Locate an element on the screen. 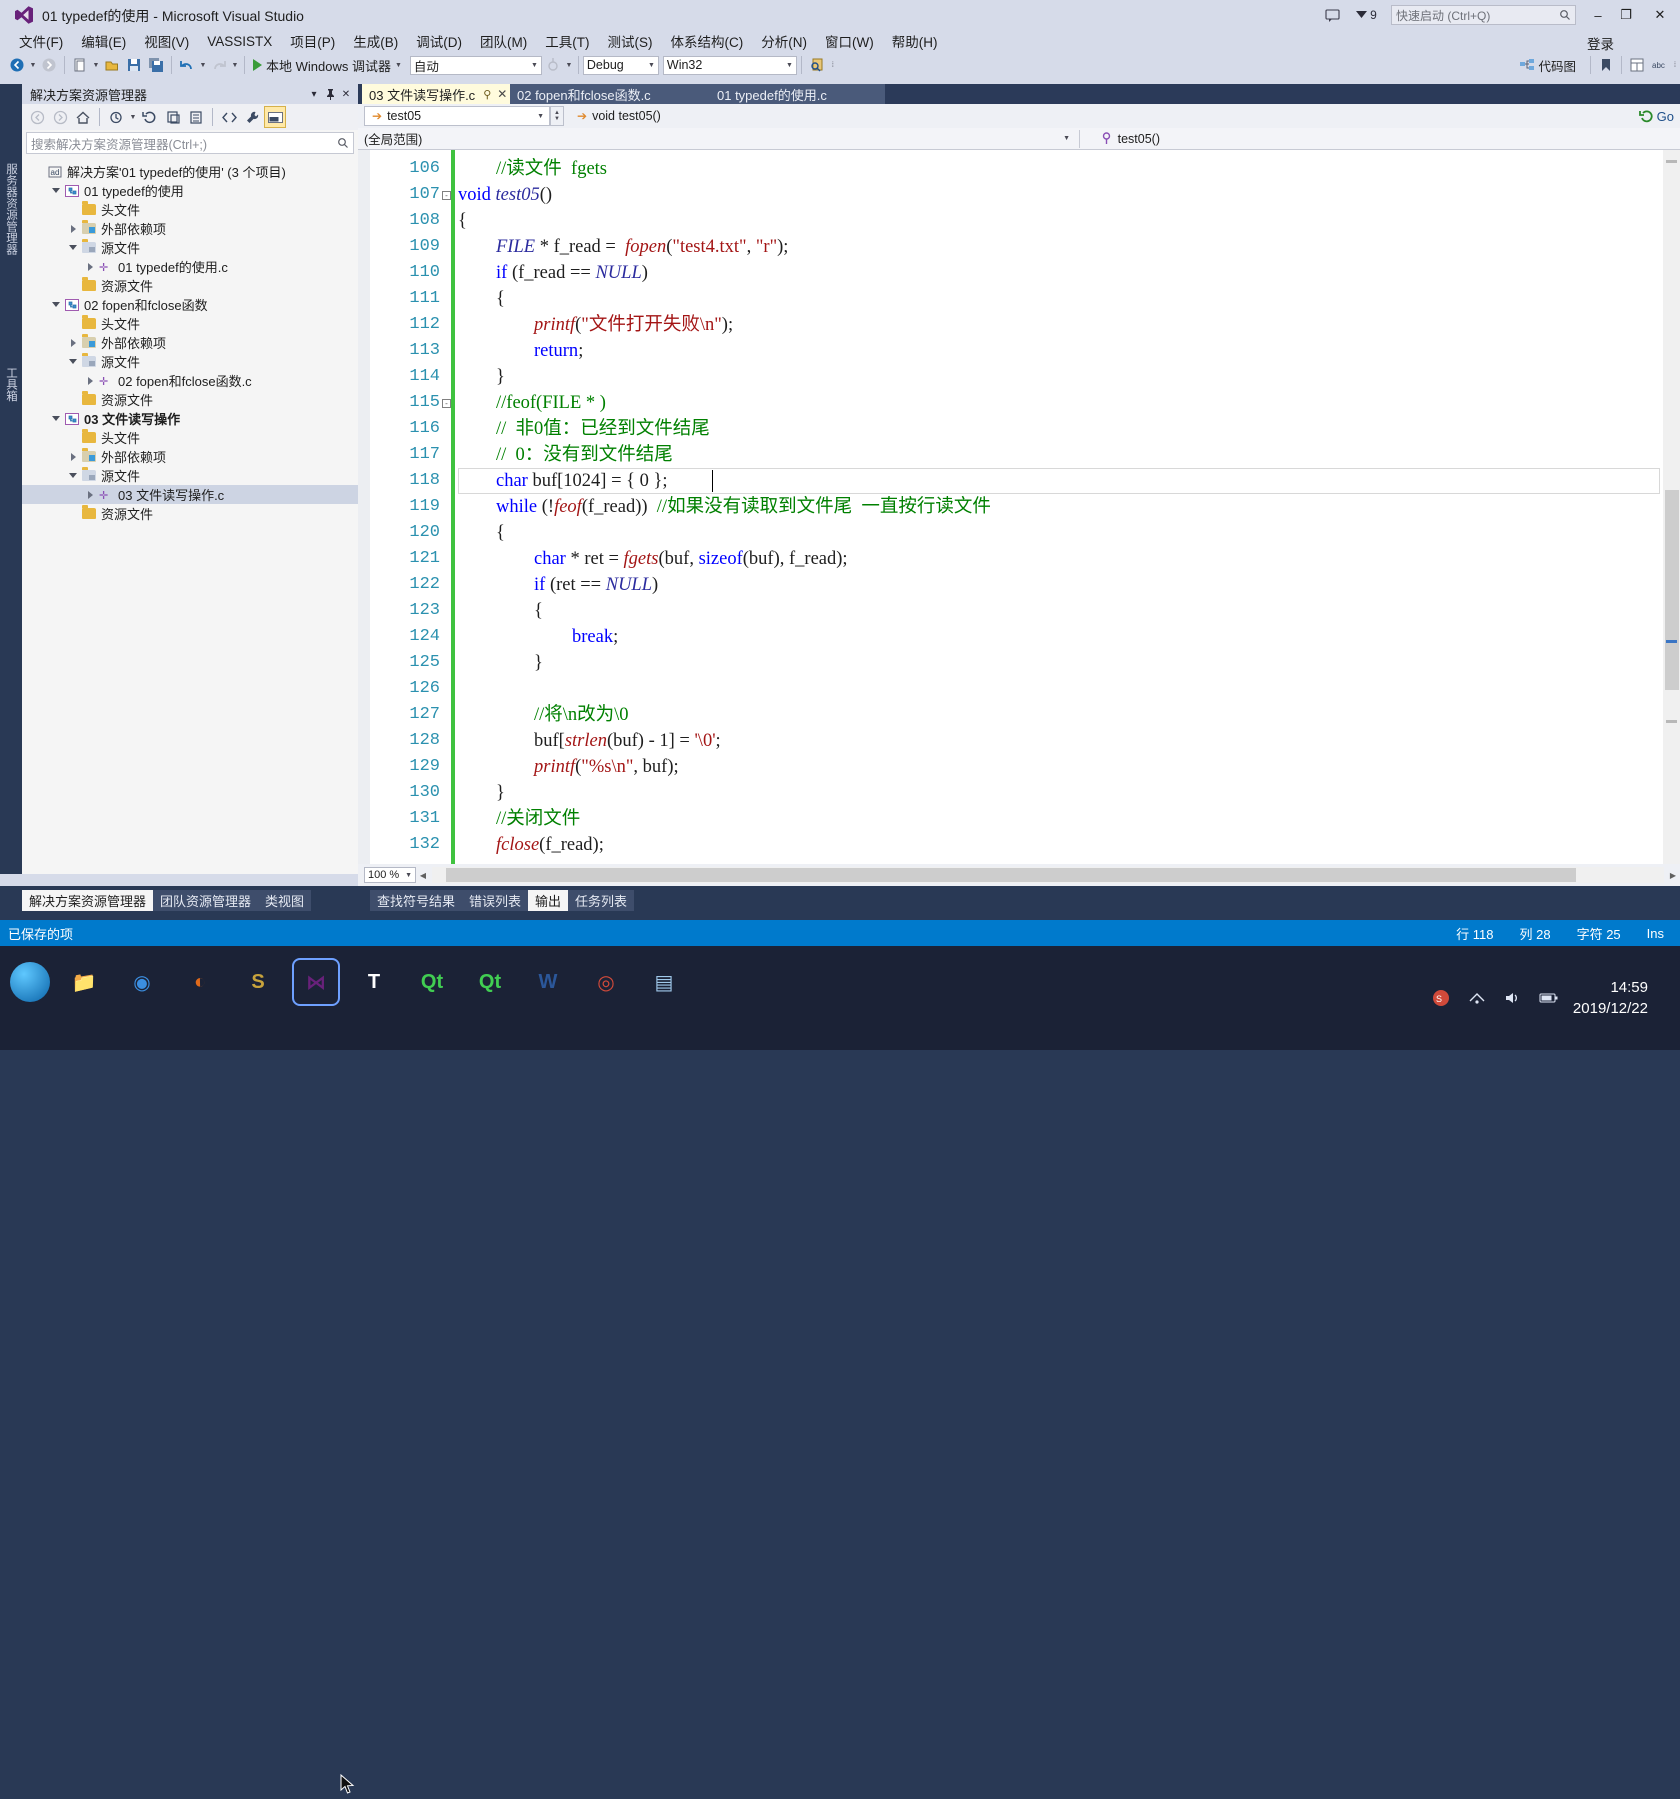 The height and width of the screenshot is (1799, 1680). menu-item-8: 工具(T) is located at coordinates (567, 41).